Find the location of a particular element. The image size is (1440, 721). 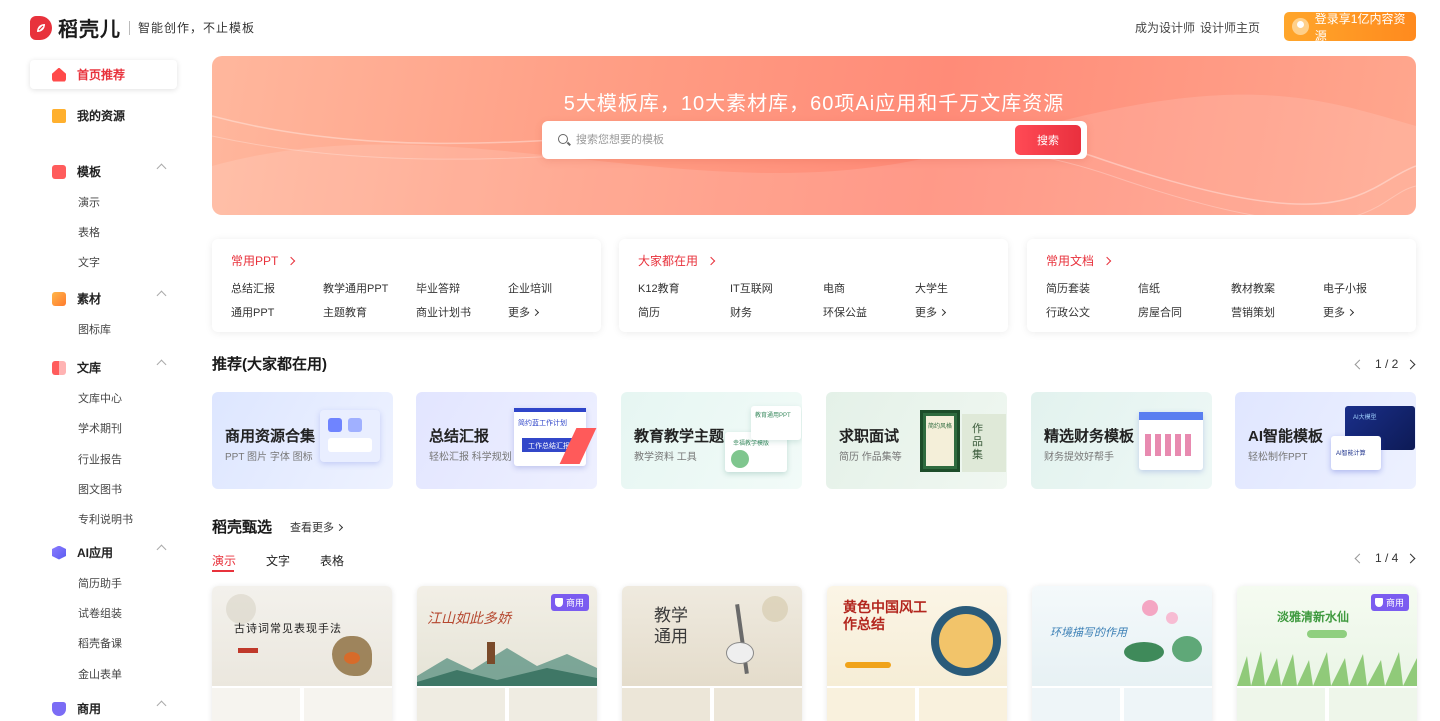

sidebar-item-home: 首页推荐 is located at coordinates (103, 74).